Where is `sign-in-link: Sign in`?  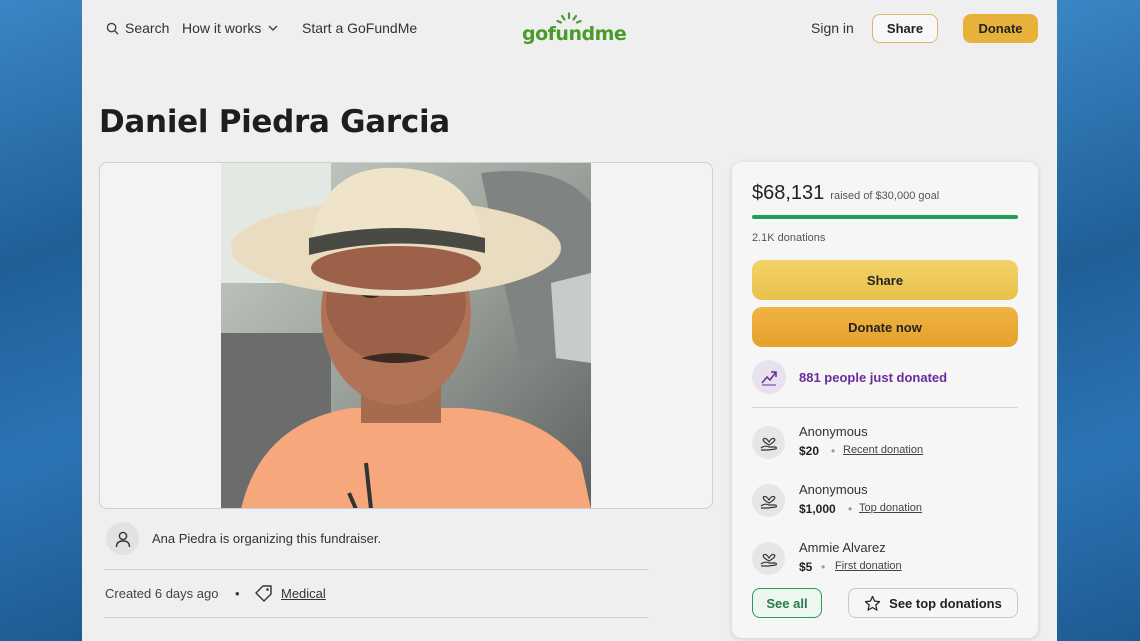 sign-in-link: Sign in is located at coordinates (832, 28).